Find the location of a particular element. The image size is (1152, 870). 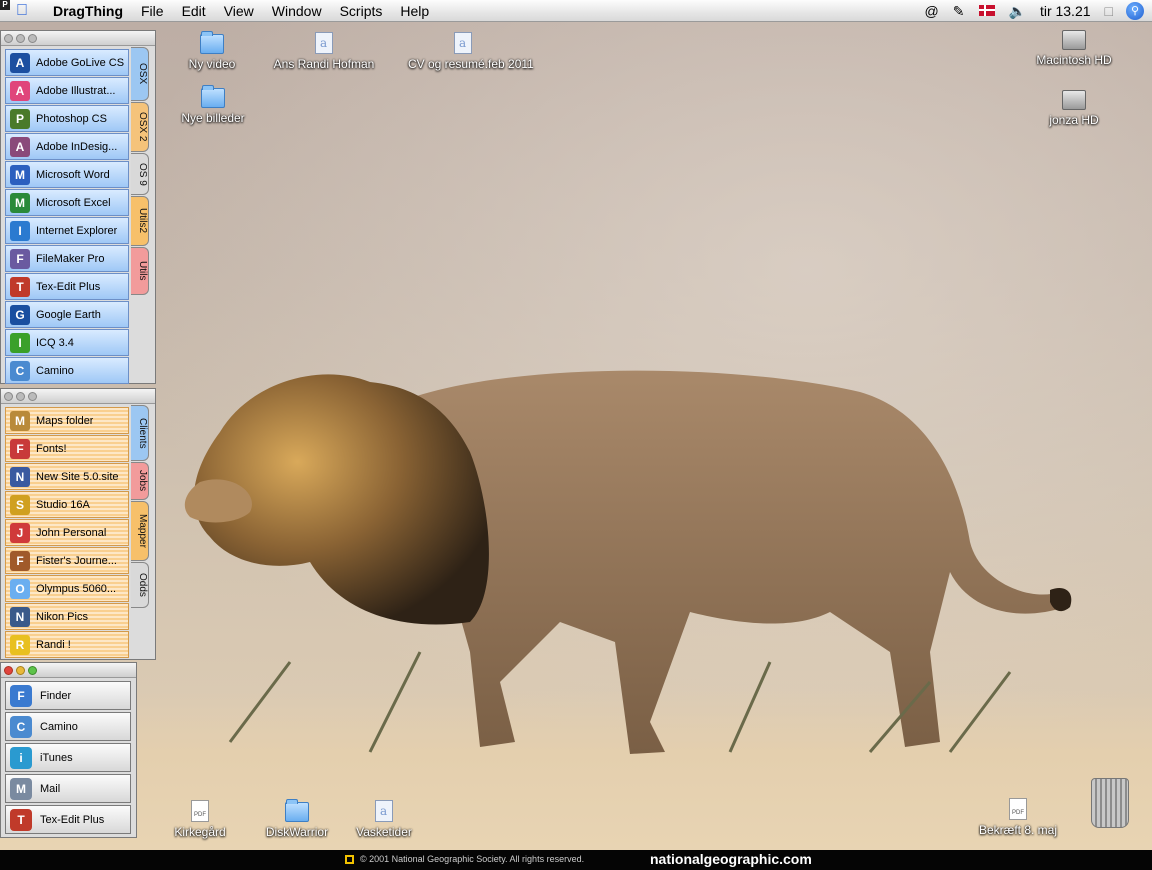

dock-item-label: Microsoft Word is located at coordinates (73, 174).